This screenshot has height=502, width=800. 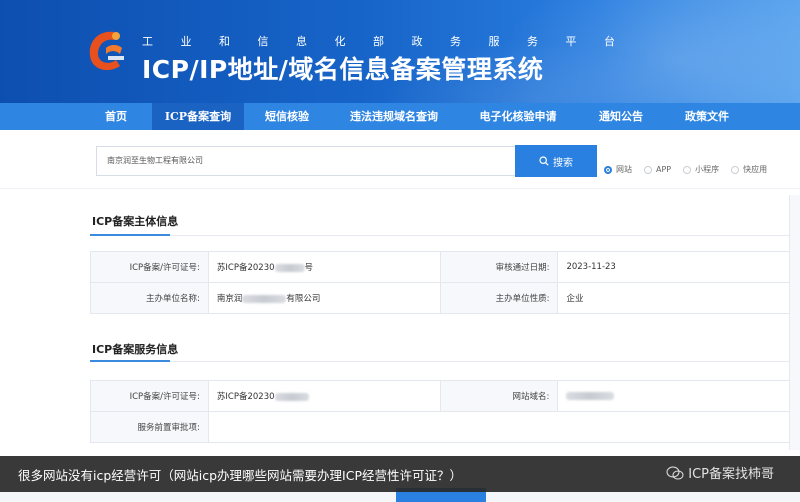 I want to click on value-domain, so click(x=673, y=396).